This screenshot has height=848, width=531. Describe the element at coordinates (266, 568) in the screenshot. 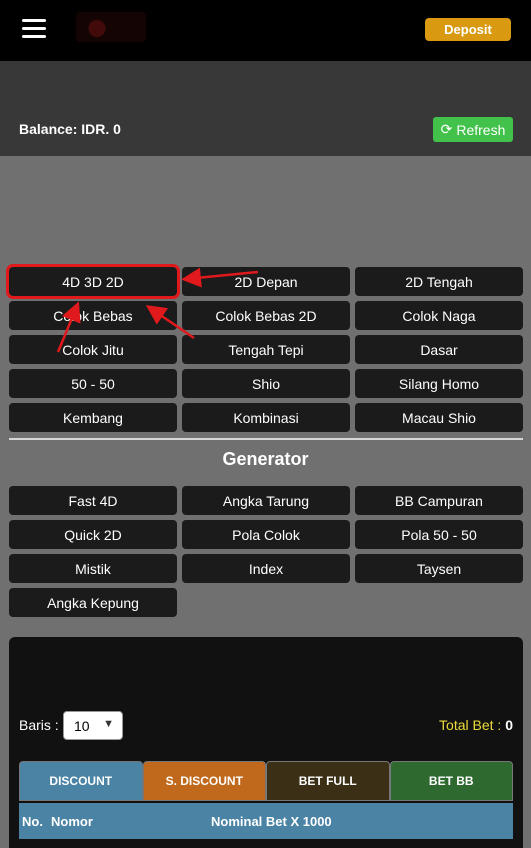

I see `generator-button: Index` at that location.